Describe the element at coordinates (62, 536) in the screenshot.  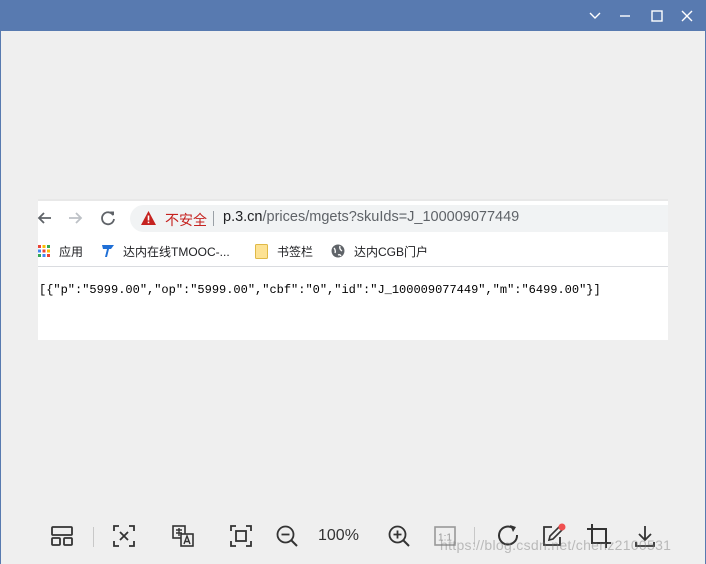
I see `thumbnail-layout-icon` at that location.